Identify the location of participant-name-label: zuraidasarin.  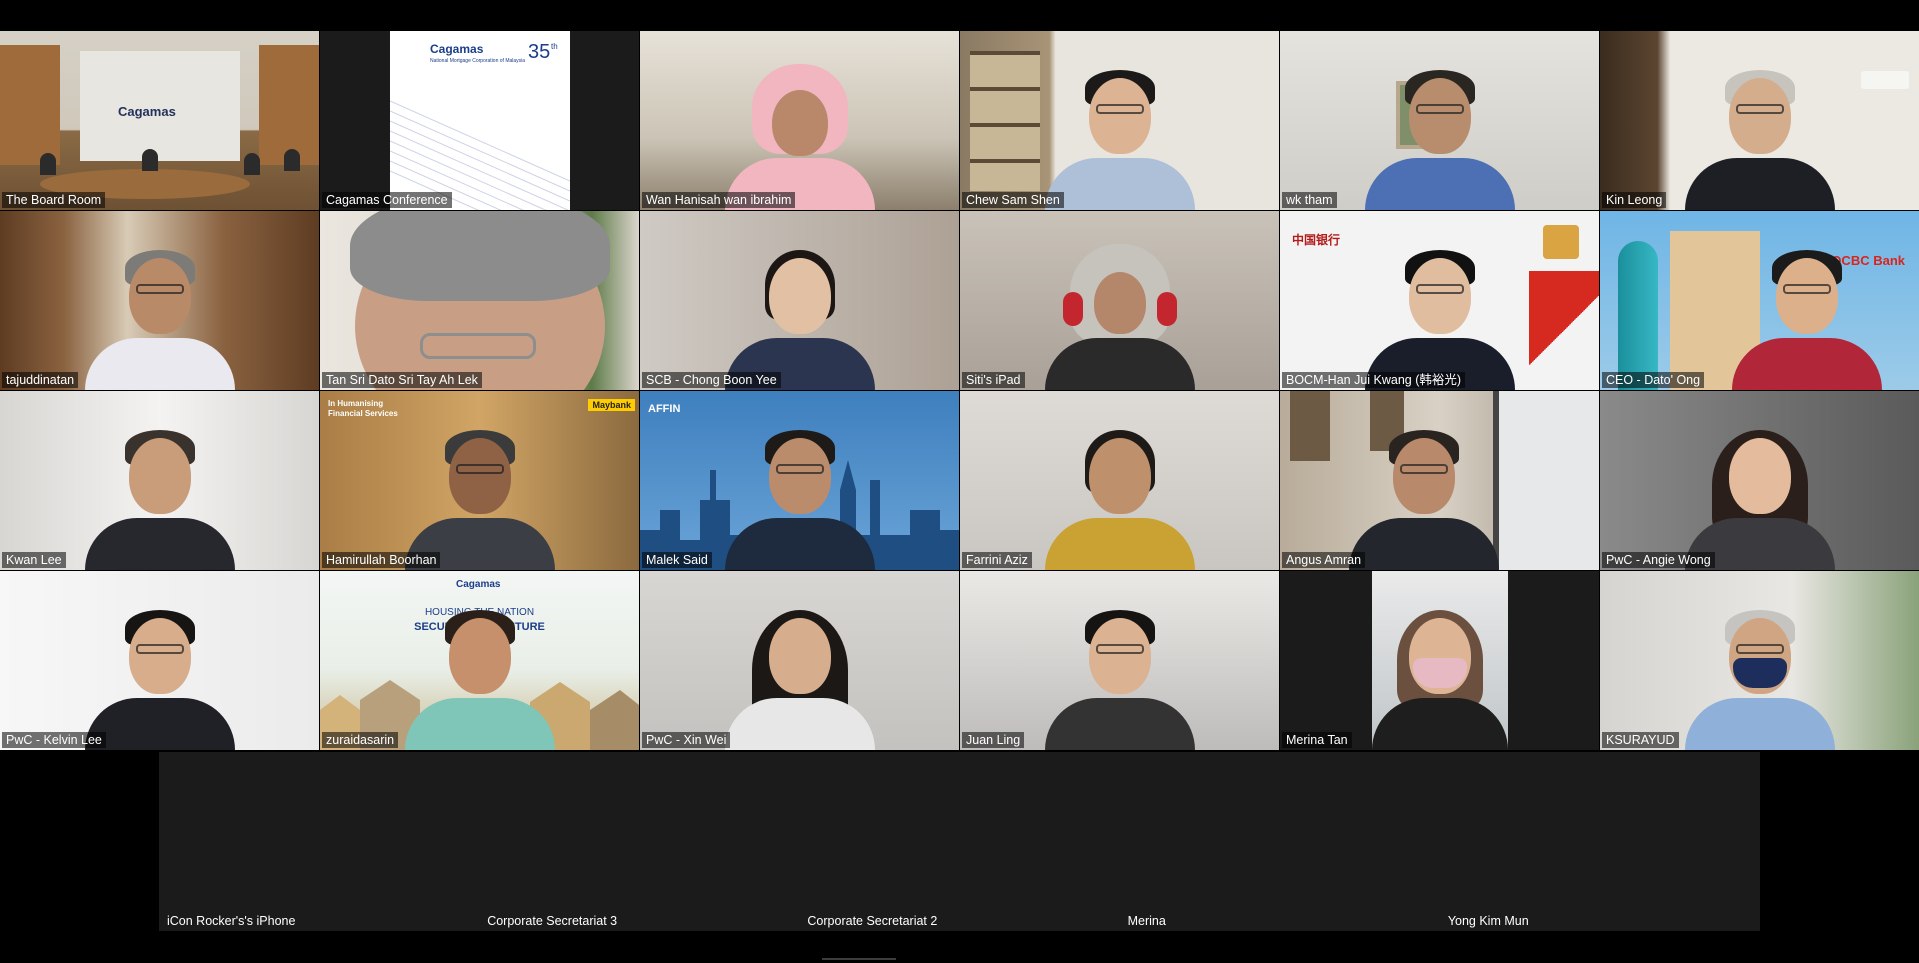
(360, 740).